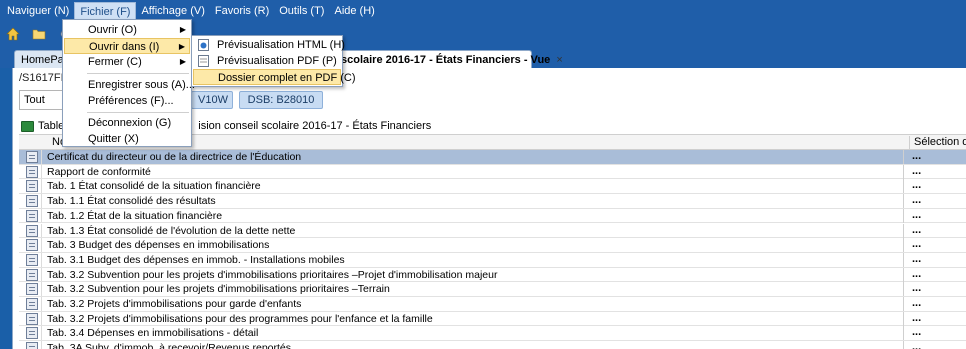  What do you see at coordinates (301, 11) in the screenshot?
I see `menu-outils: Outils (T)` at bounding box center [301, 11].